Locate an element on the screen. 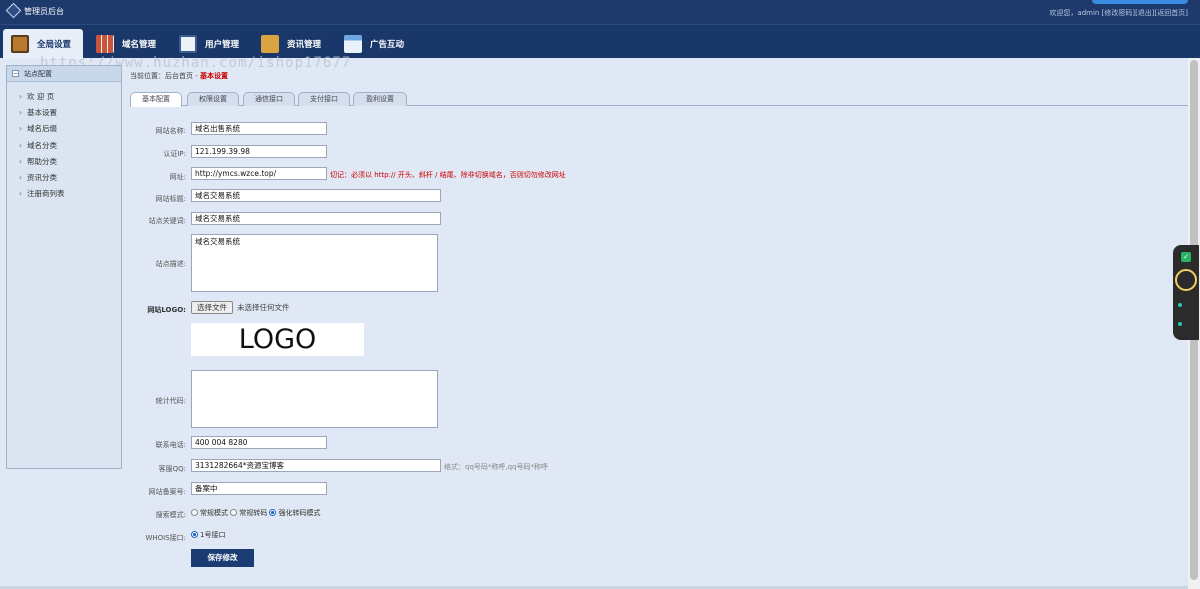 Image resolution: width=1200 pixels, height=589 pixels. save-button: 保存修改 is located at coordinates (222, 558).